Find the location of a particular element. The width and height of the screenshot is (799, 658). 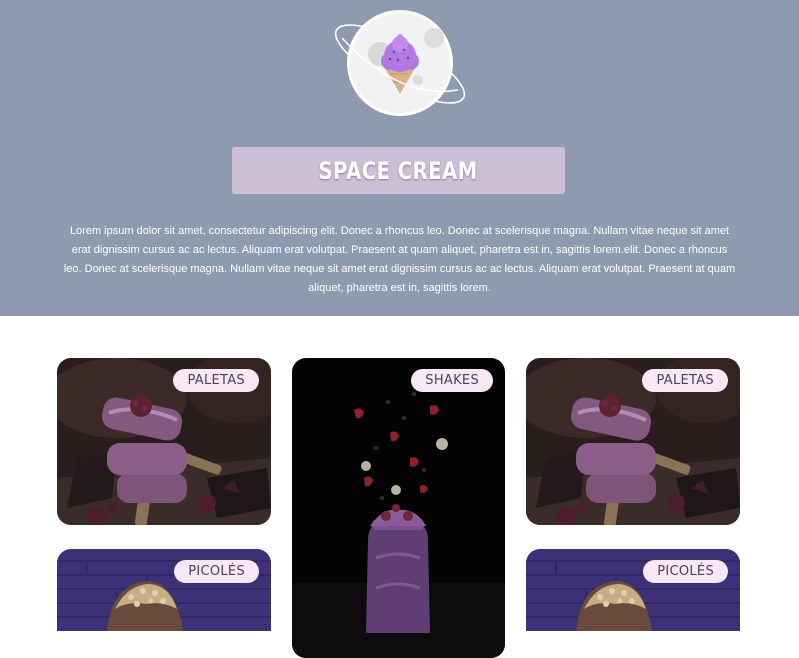

page-title: SPACE CREAM is located at coordinates (398, 170).